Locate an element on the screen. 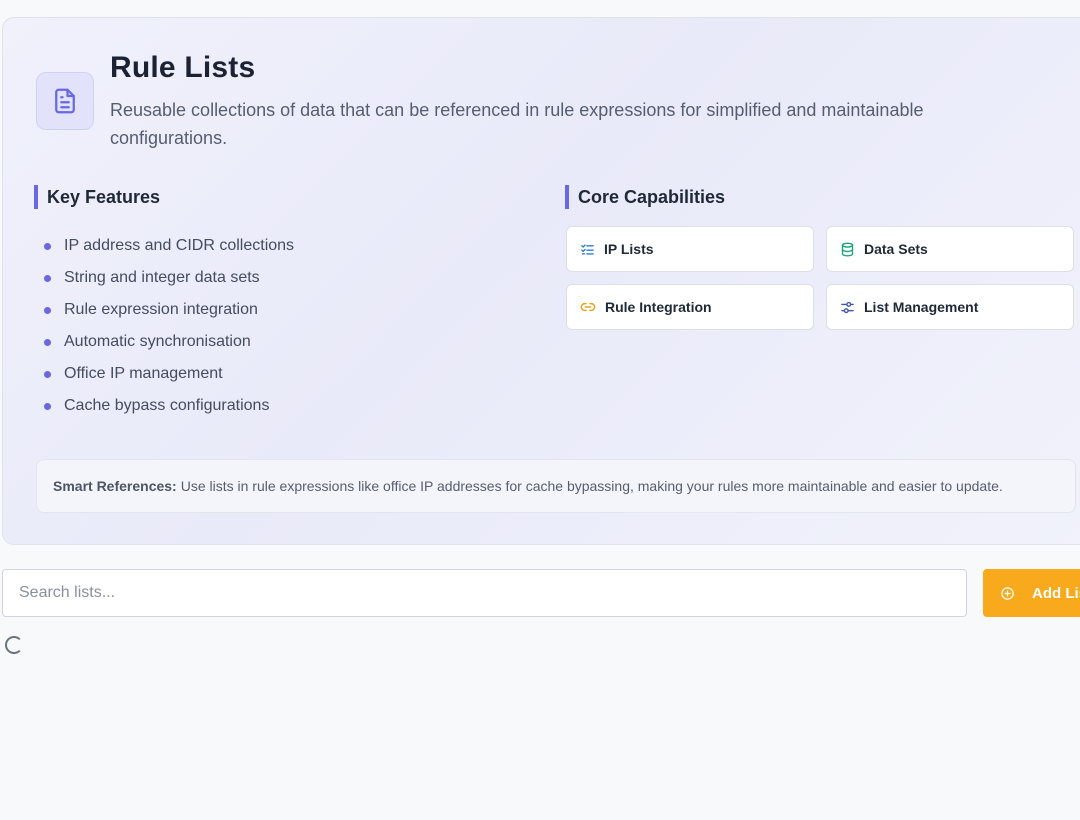 This screenshot has width=1080, height=820. smart-references-label: Smart References: is located at coordinates (115, 486).